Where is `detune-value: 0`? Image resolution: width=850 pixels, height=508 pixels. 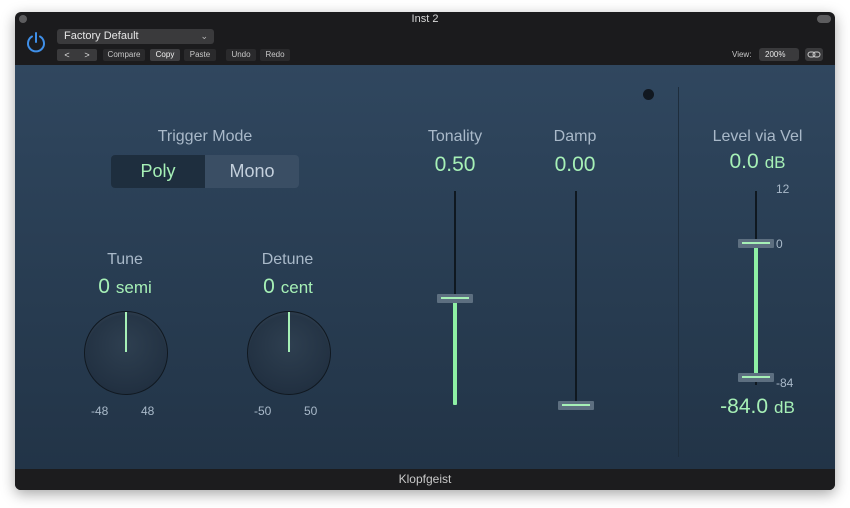 detune-value: 0 is located at coordinates (269, 286).